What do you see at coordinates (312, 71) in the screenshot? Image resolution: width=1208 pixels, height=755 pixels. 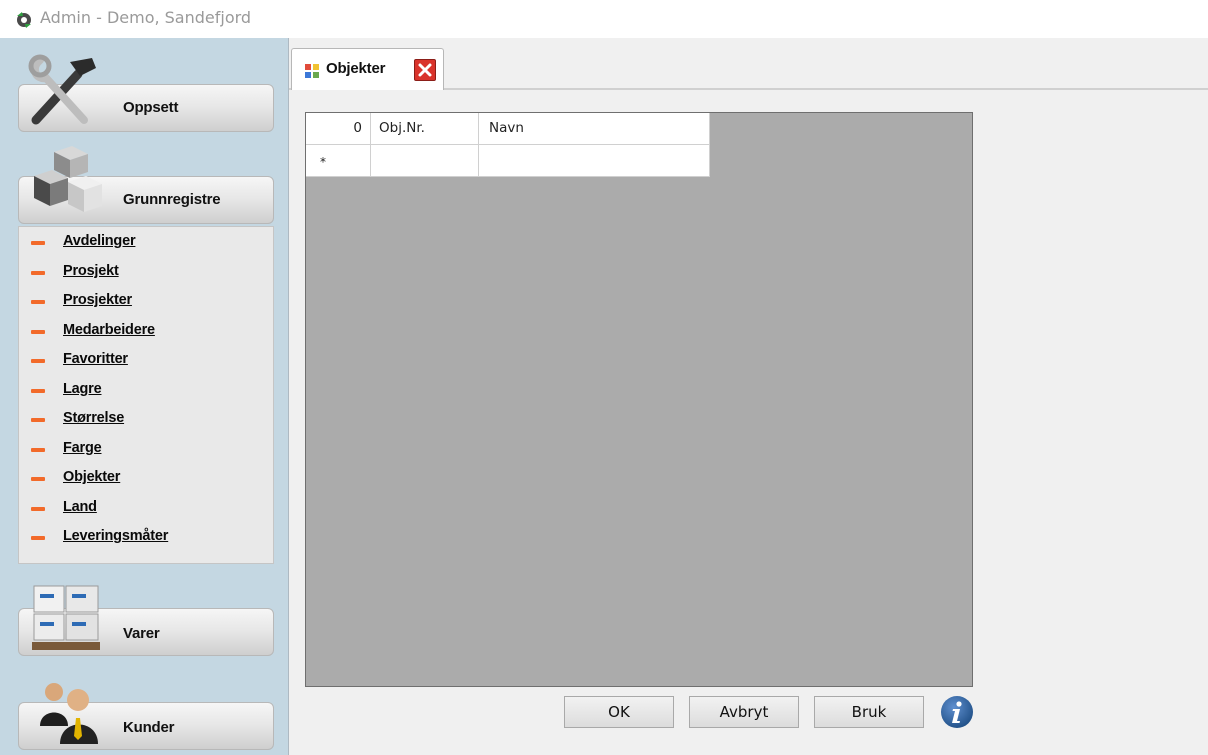 I see `form-icon` at bounding box center [312, 71].